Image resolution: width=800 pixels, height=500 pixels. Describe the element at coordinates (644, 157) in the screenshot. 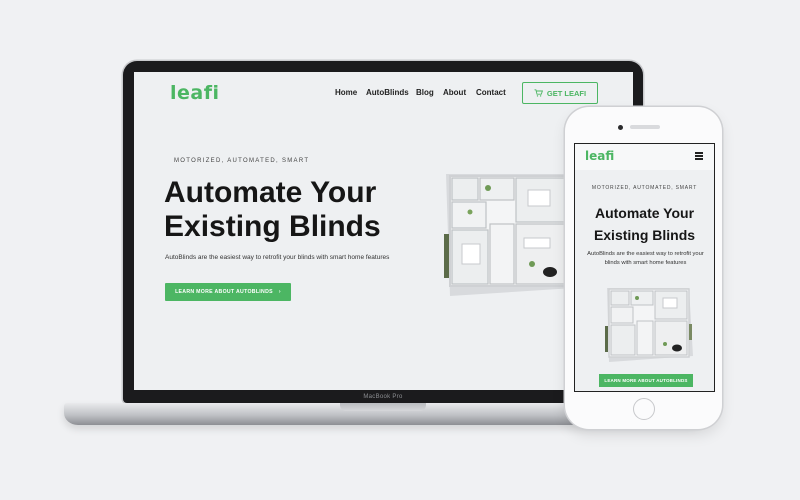

I see `mobile-navbar: leafi` at that location.